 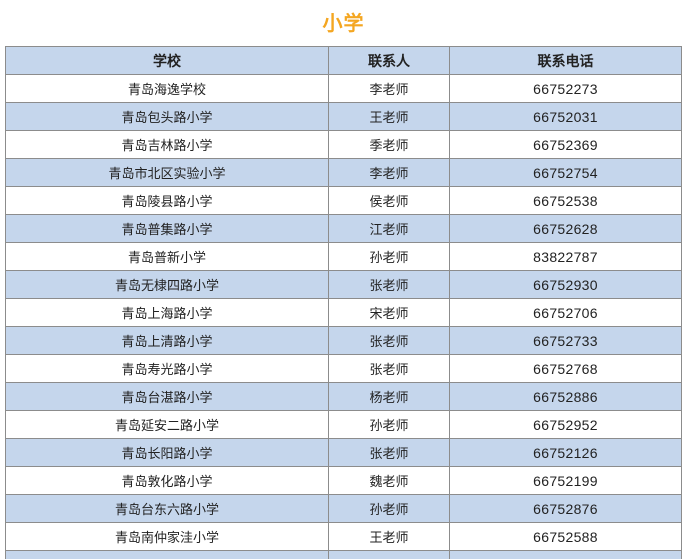 I want to click on phone-number: 66752588, so click(x=565, y=536).